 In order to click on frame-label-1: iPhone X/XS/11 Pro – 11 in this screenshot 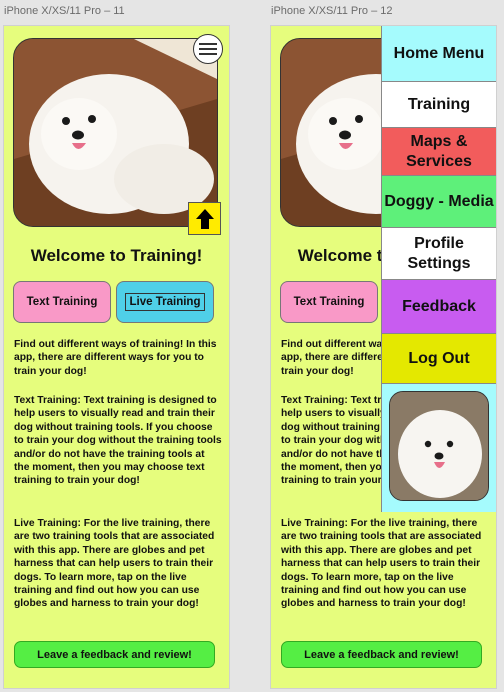, I will do `click(64, 11)`.